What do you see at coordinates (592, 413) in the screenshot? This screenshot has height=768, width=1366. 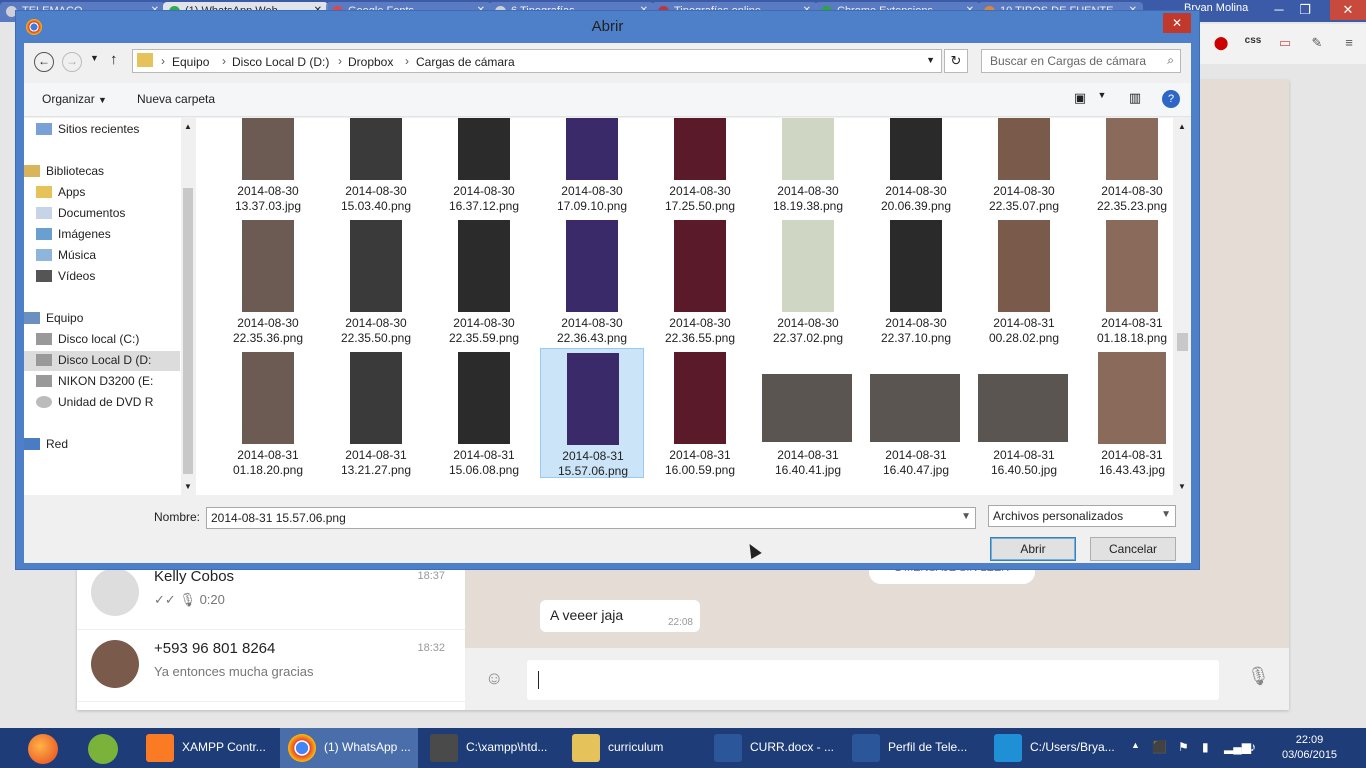 I see `file-item-selected: 2014-08-31 15.57.06.png` at bounding box center [592, 413].